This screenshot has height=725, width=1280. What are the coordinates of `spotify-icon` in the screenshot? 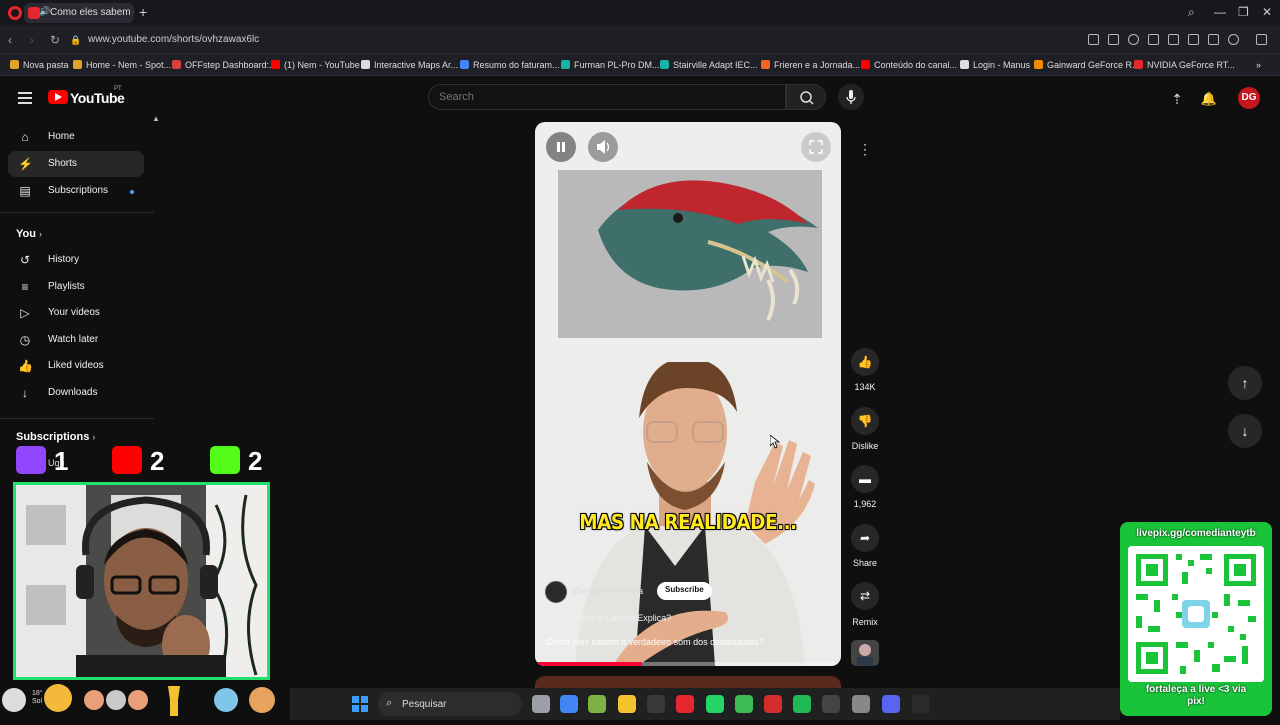 It's located at (802, 704).